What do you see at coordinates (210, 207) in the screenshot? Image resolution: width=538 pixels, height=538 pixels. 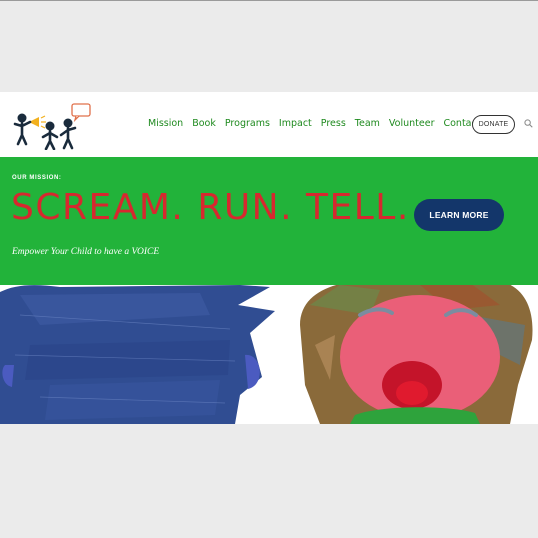 I see `hero-headline: SCREAM. RUN. TELL.` at bounding box center [210, 207].